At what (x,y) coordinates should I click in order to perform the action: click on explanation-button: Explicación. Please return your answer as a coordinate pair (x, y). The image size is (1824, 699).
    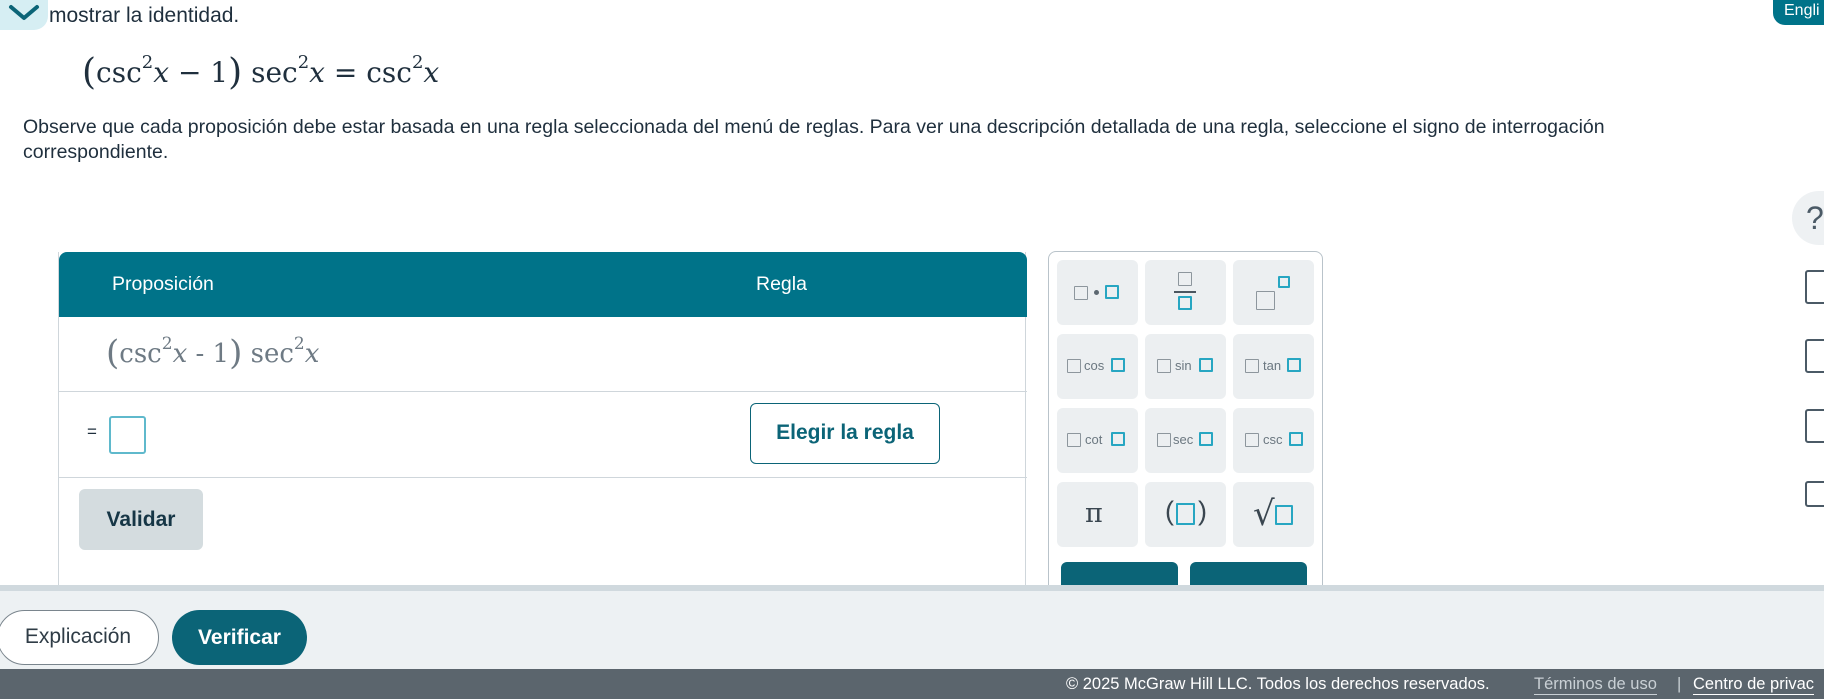
    Looking at the image, I should click on (79, 637).